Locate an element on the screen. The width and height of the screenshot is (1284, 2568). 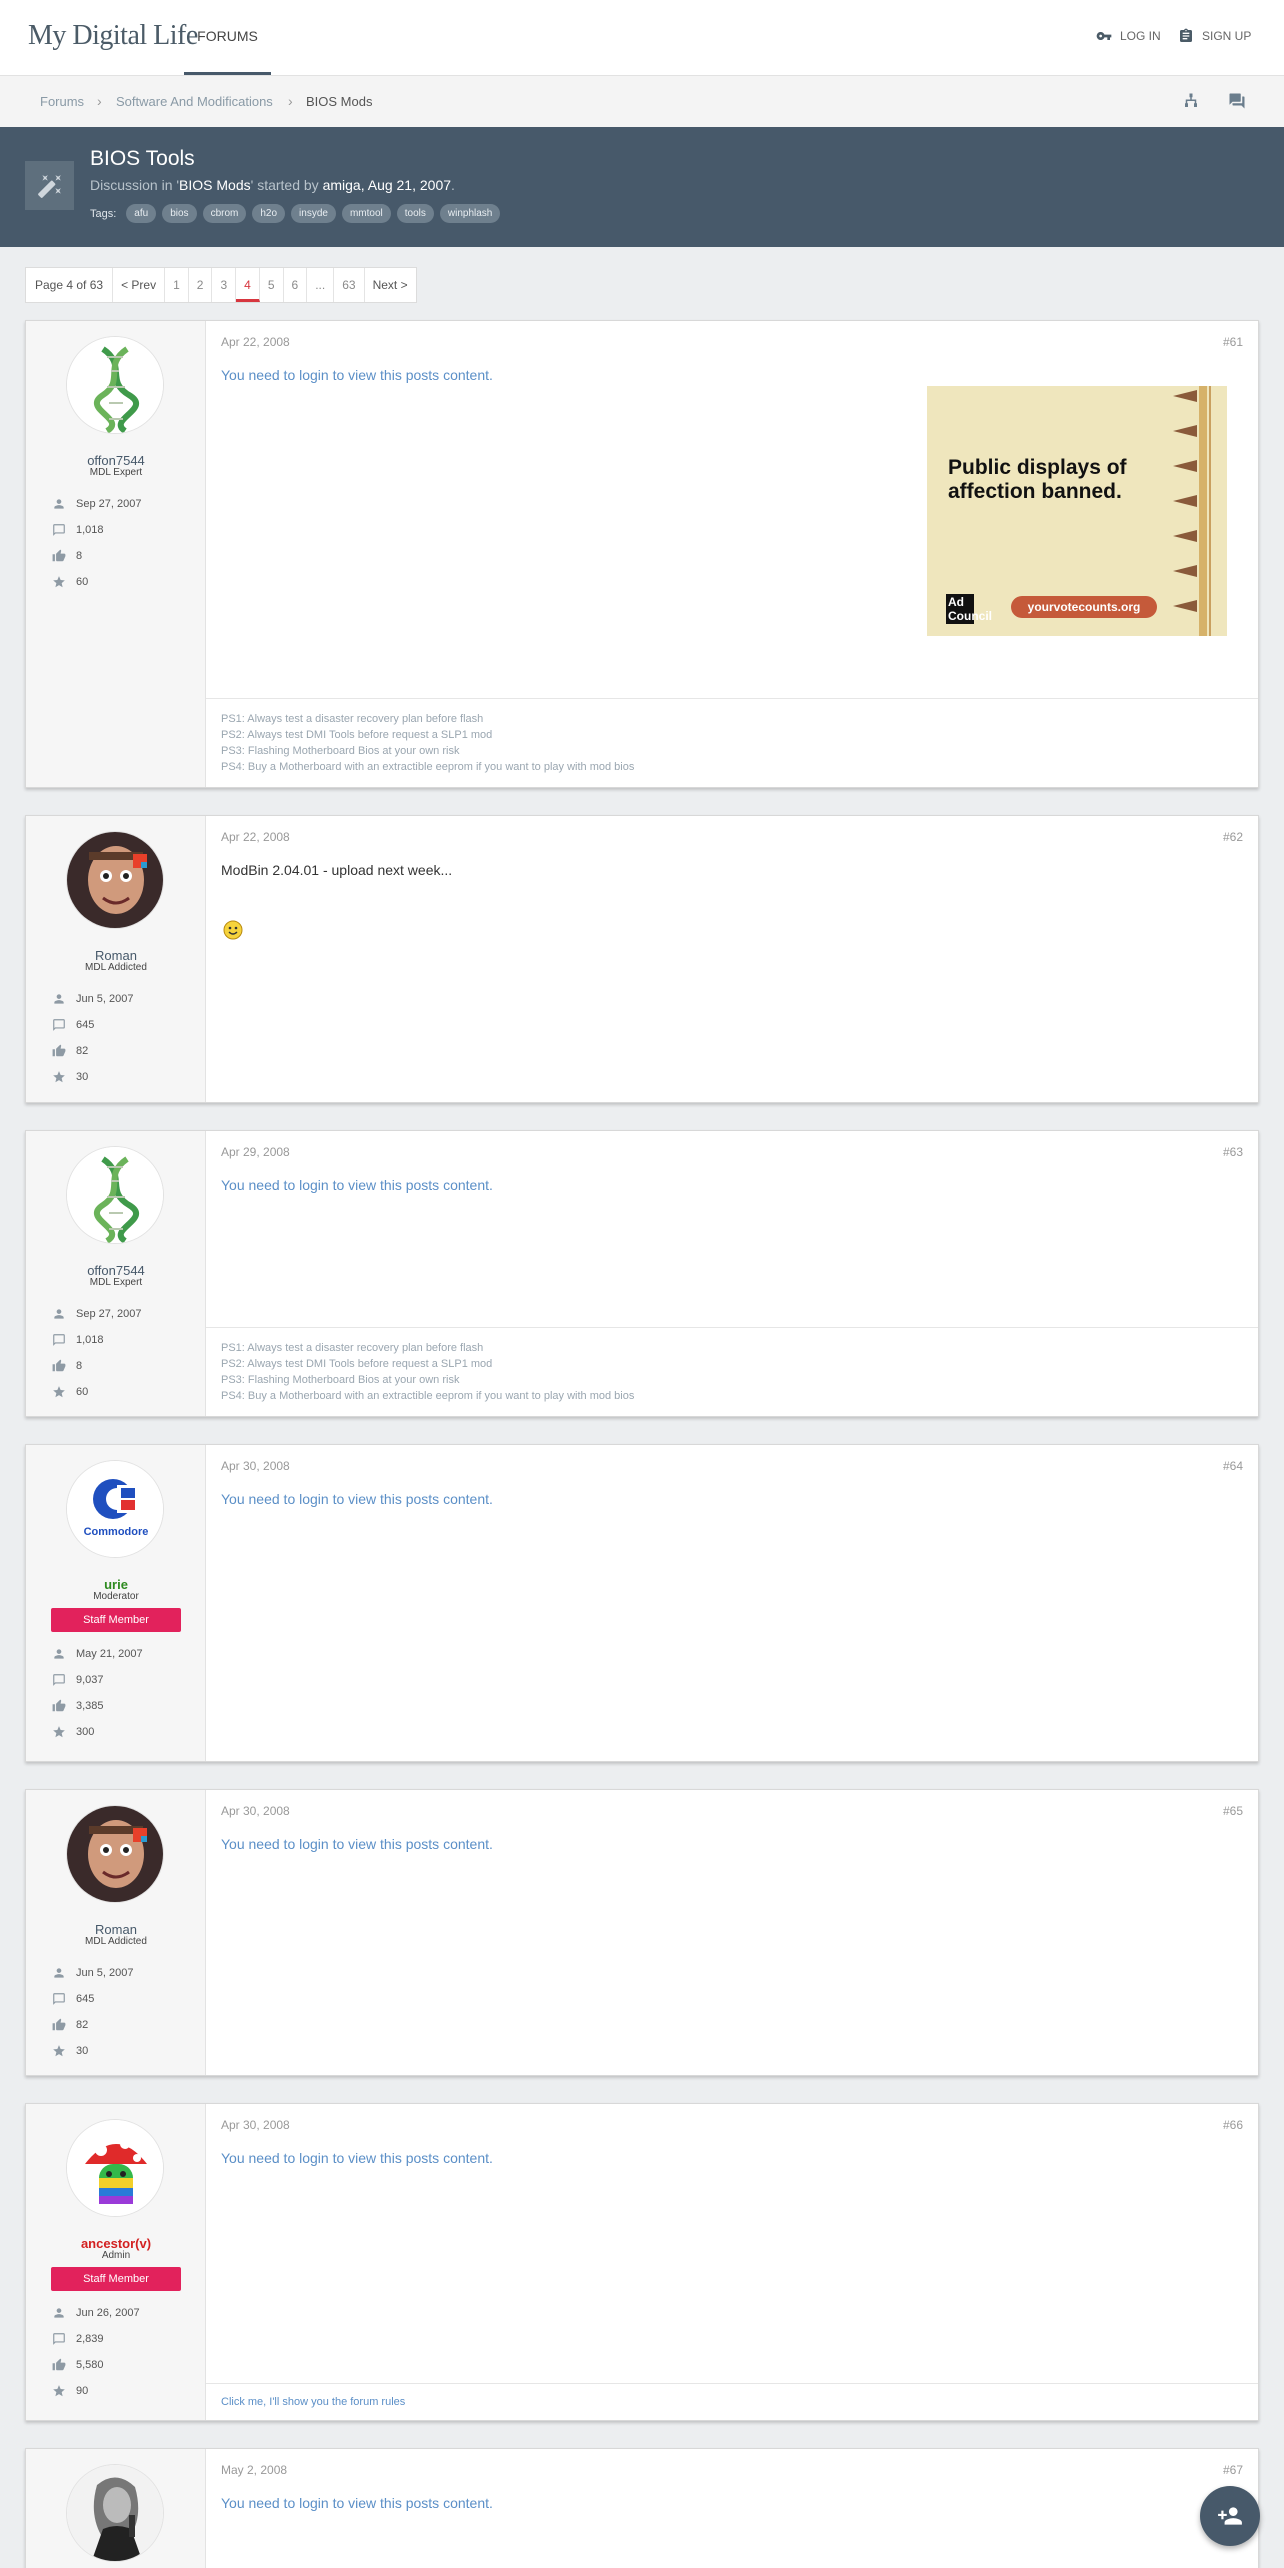
username: urie is located at coordinates (116, 1584).